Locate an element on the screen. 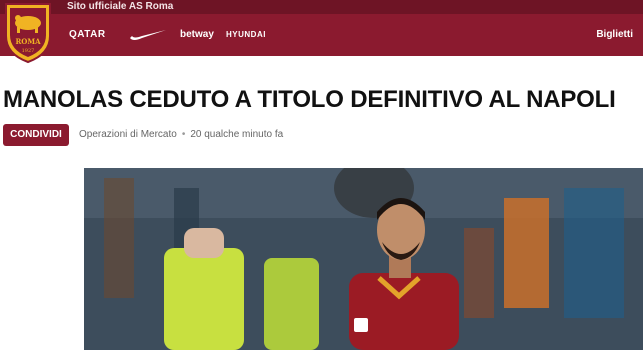  timestamp: 20 qualche minuto fa is located at coordinates (237, 134).